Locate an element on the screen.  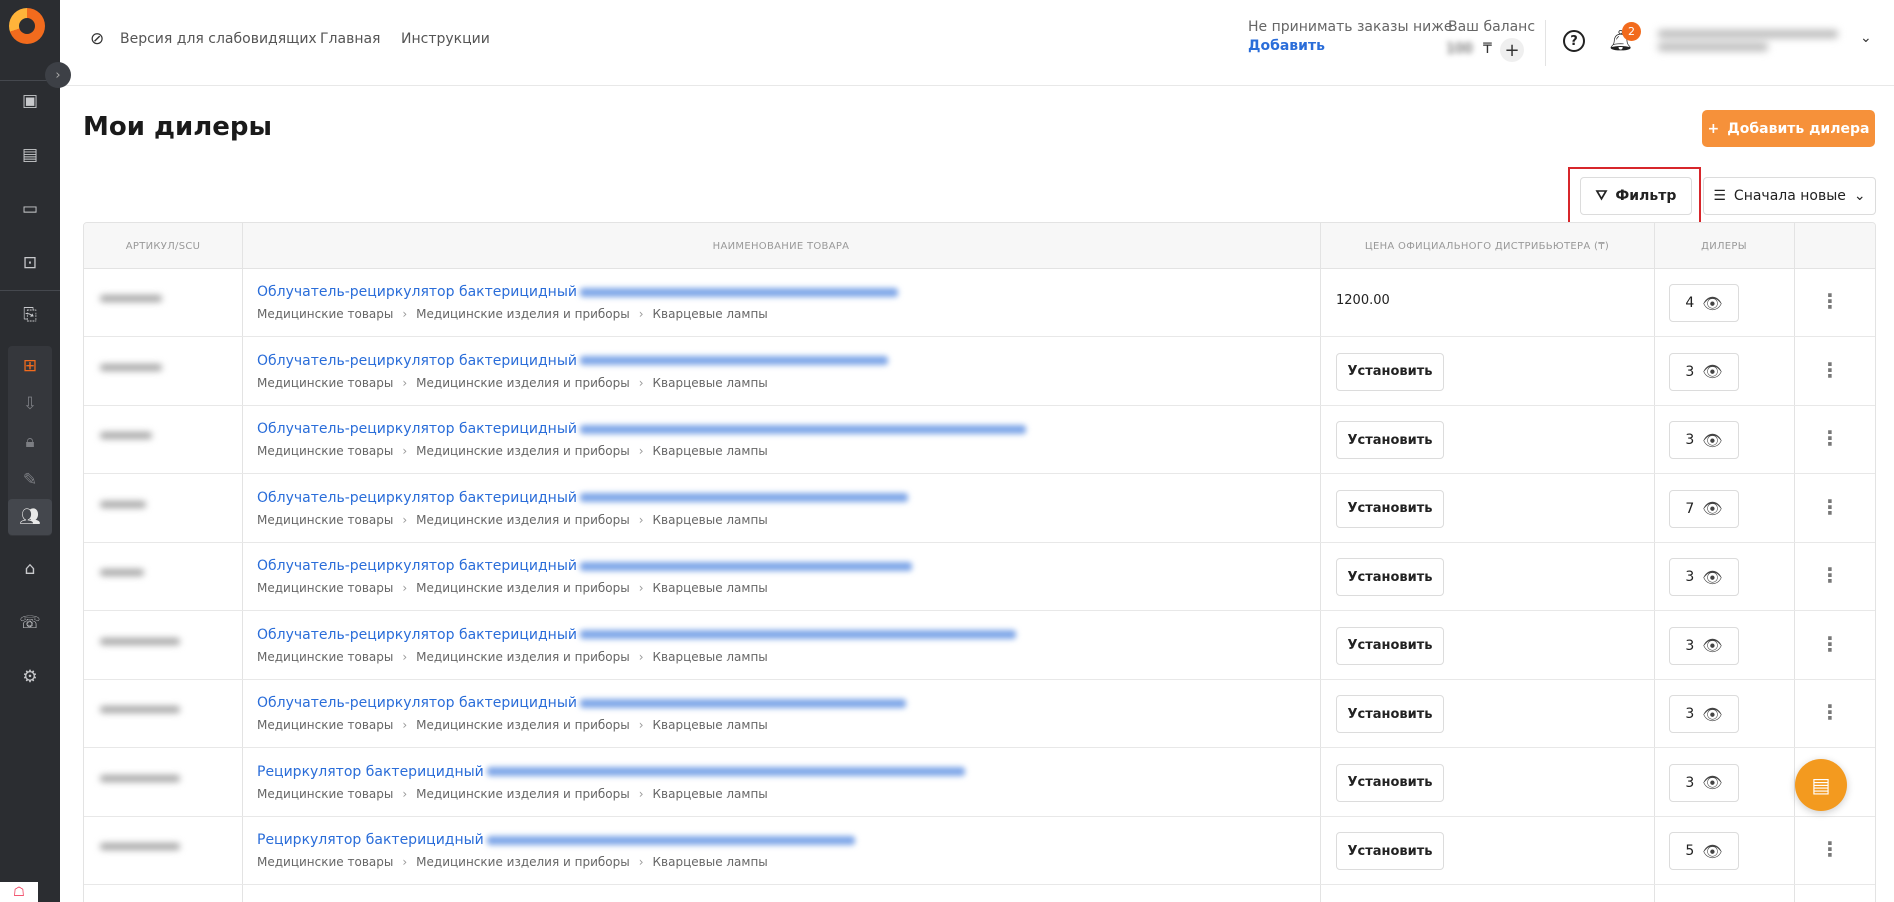
breadcrumb-item: Медицинские изделия и приборы is located at coordinates (523, 656).